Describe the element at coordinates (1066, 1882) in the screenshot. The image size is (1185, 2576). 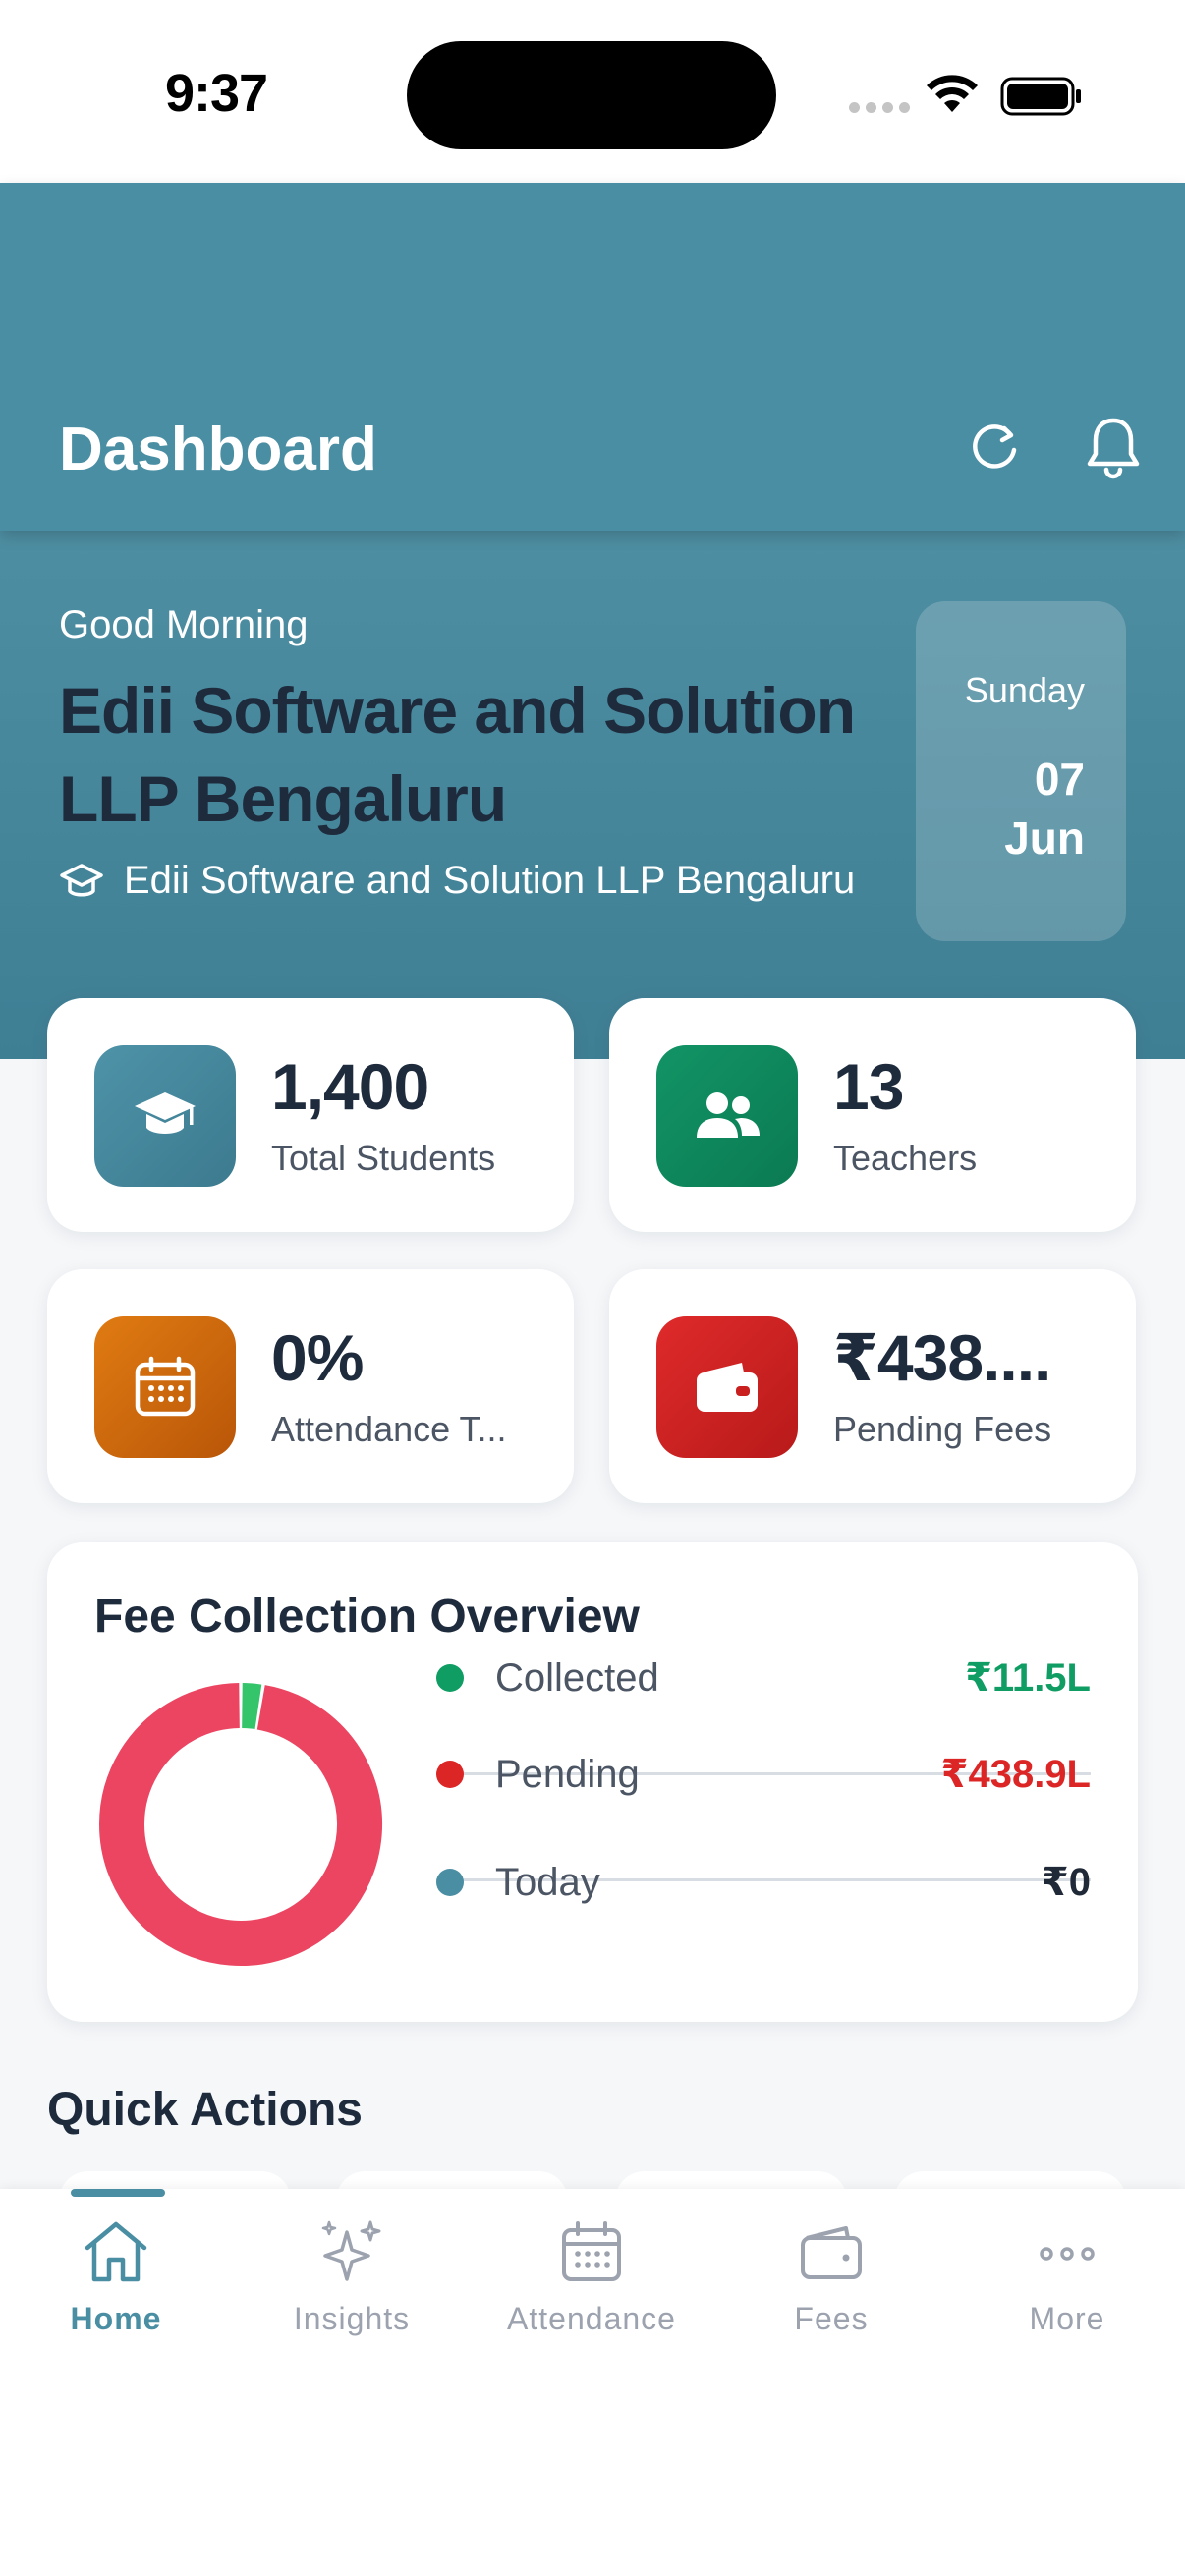
I see `legend-value: ₹0` at that location.